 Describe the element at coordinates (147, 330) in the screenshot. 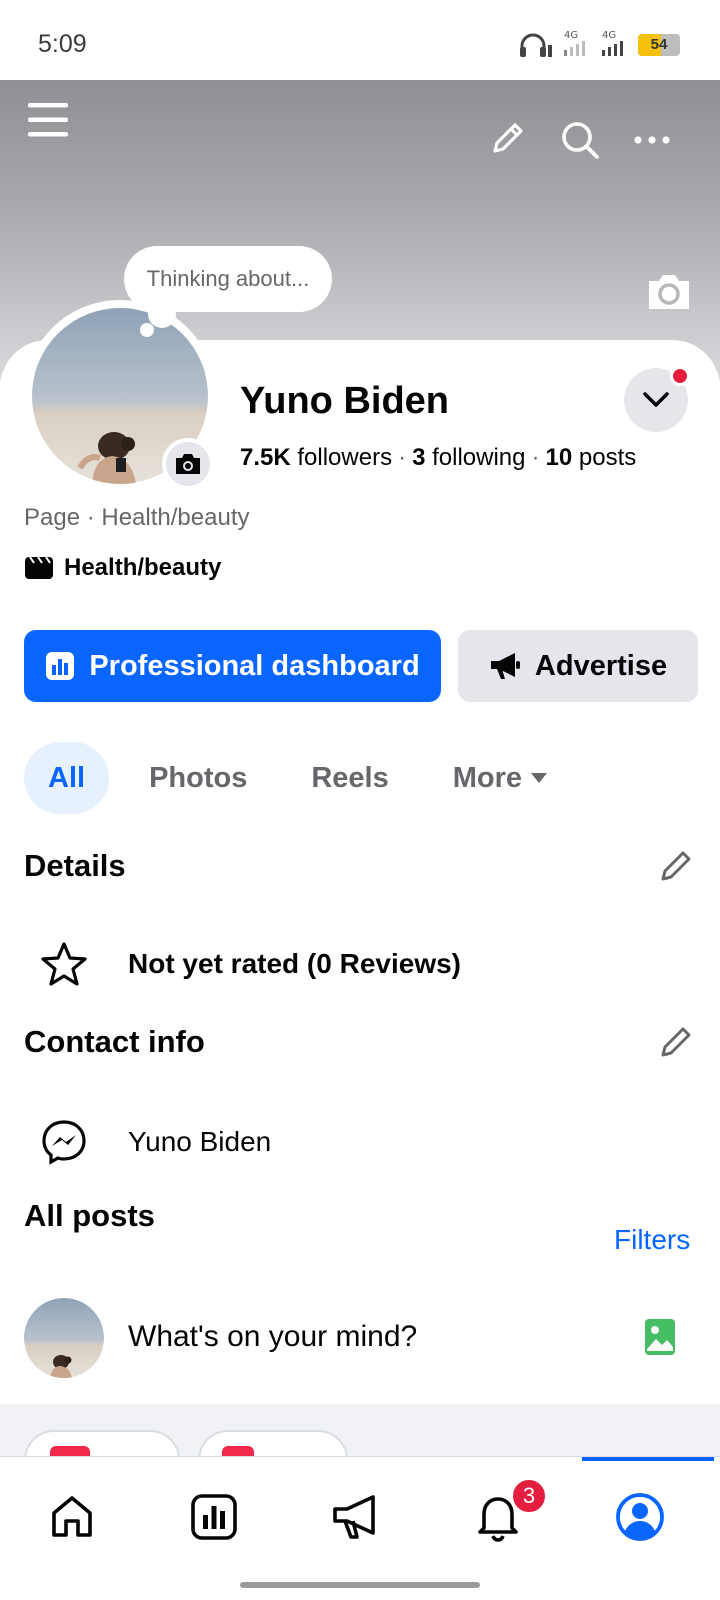

I see `thought-bubble-dot` at that location.